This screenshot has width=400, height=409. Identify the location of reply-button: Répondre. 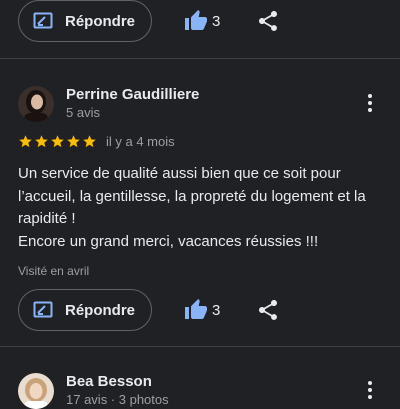
(85, 310).